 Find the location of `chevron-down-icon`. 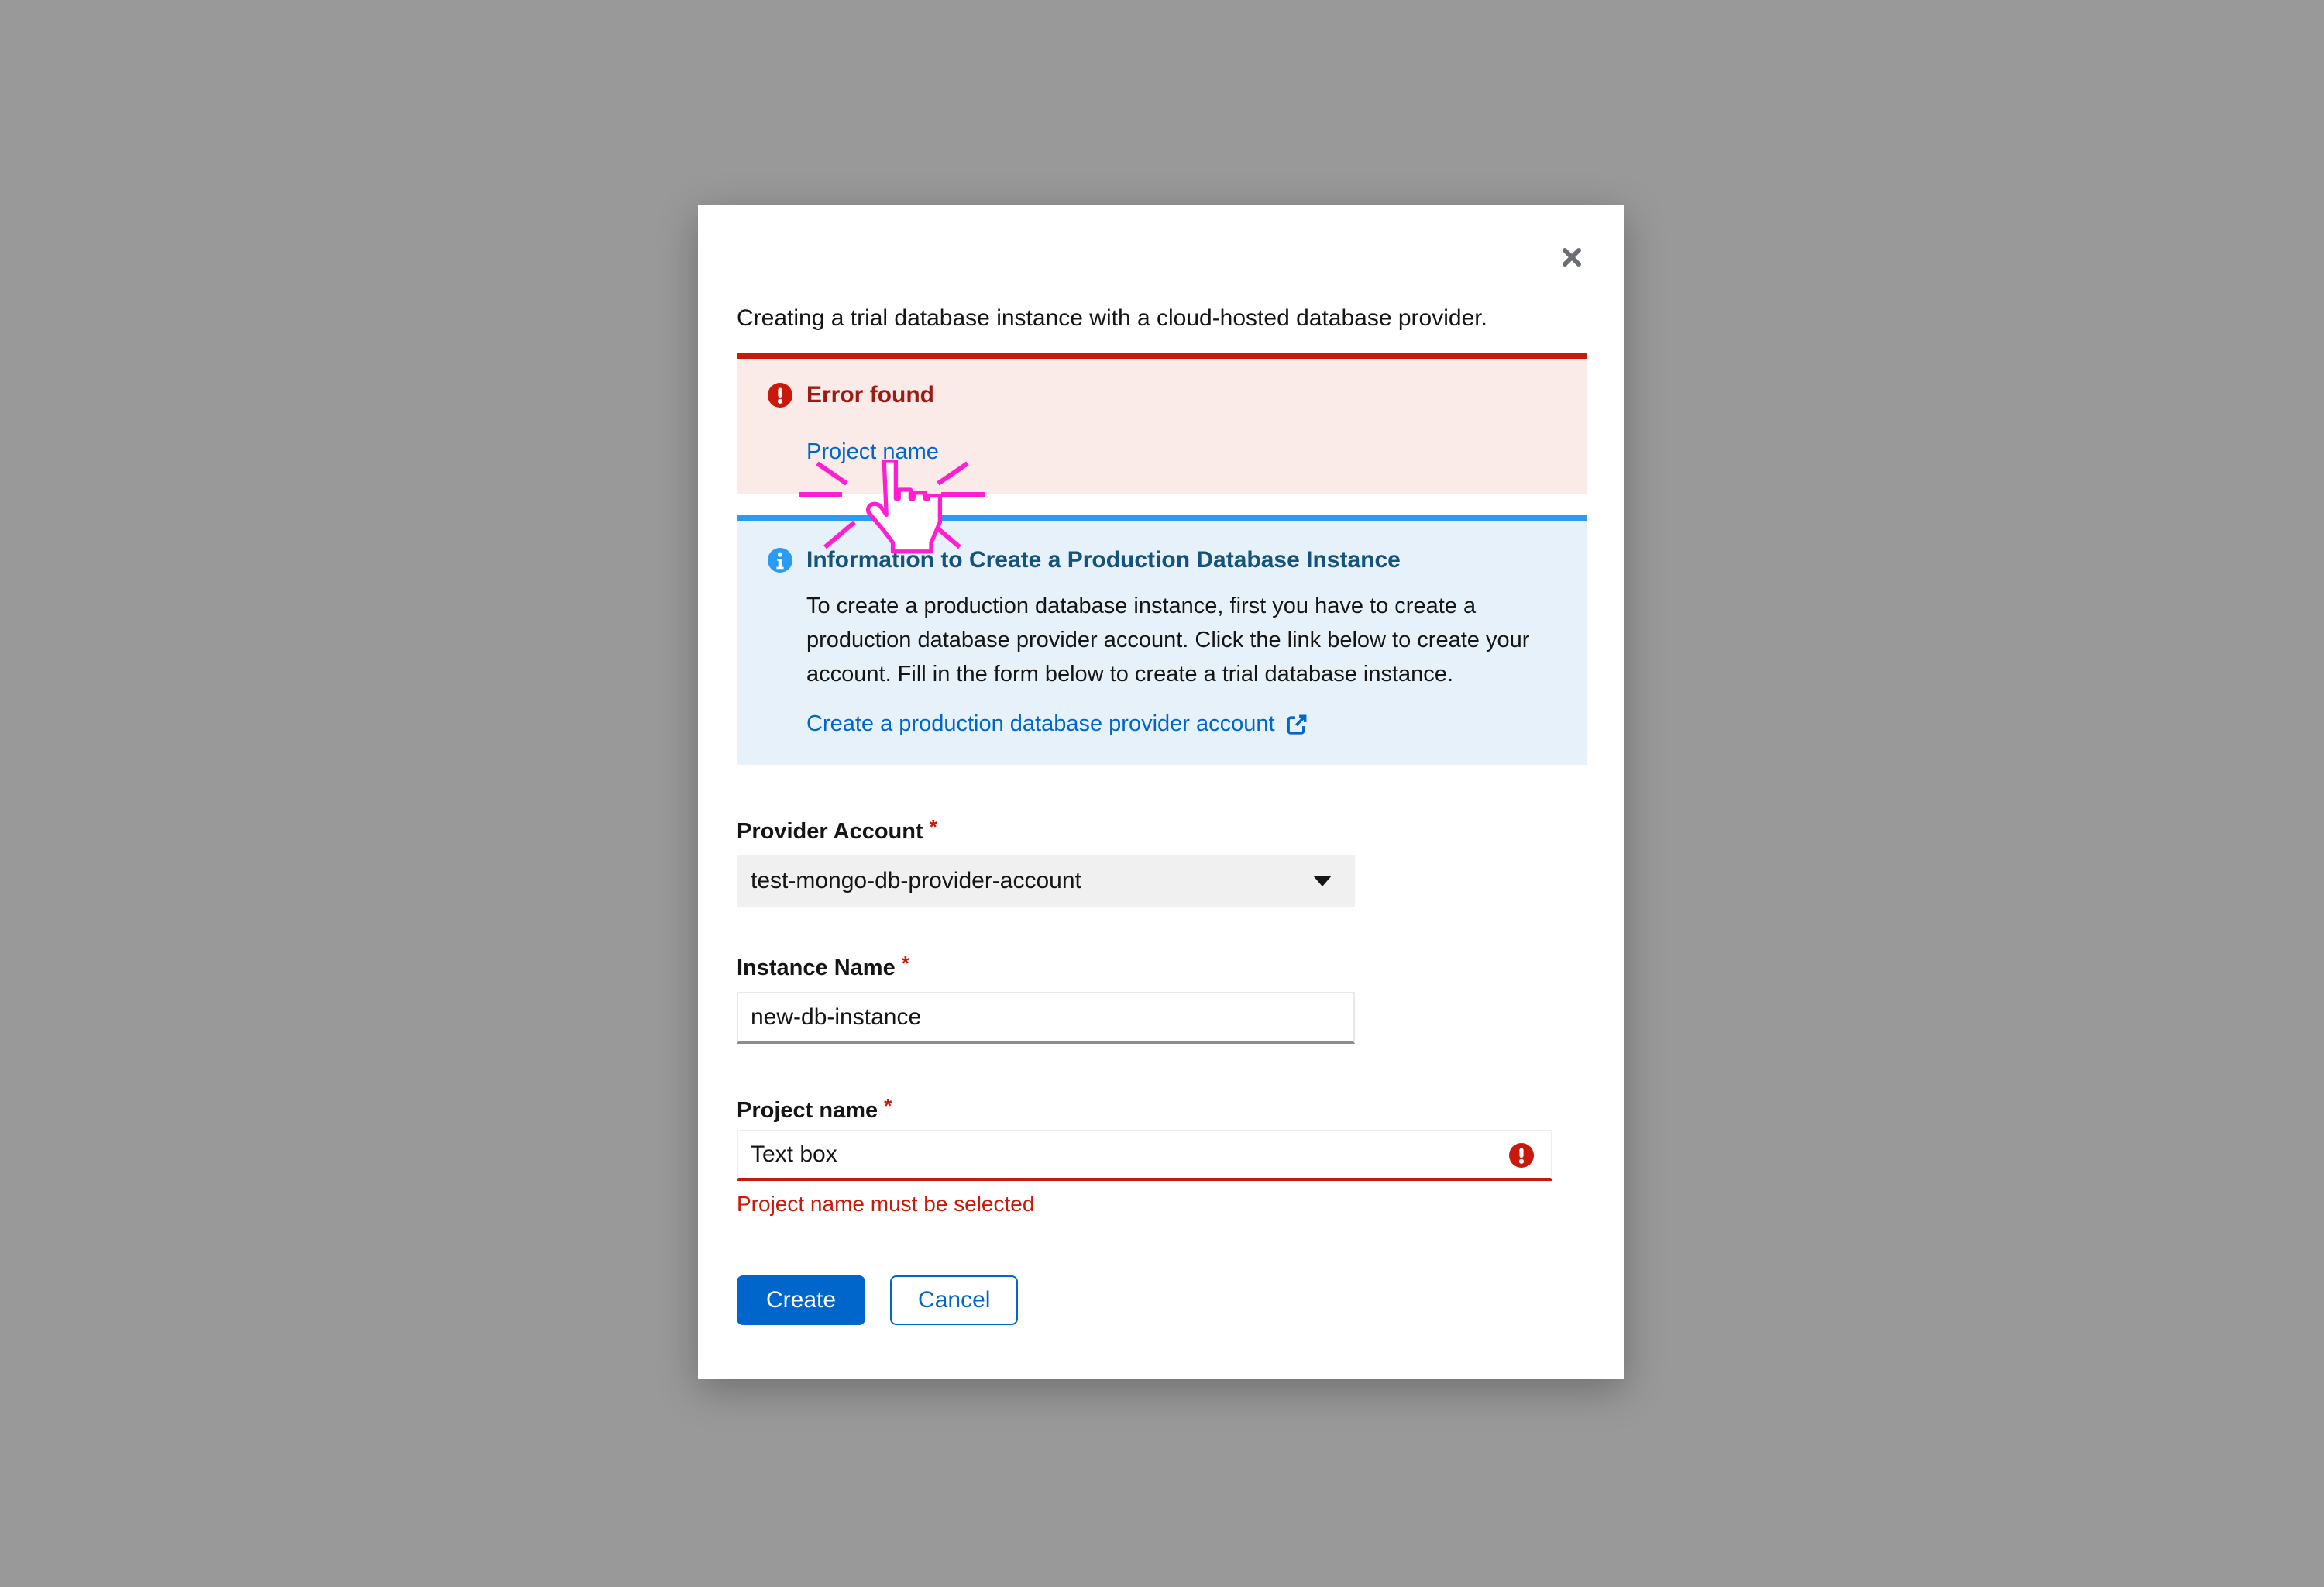

chevron-down-icon is located at coordinates (1322, 881).